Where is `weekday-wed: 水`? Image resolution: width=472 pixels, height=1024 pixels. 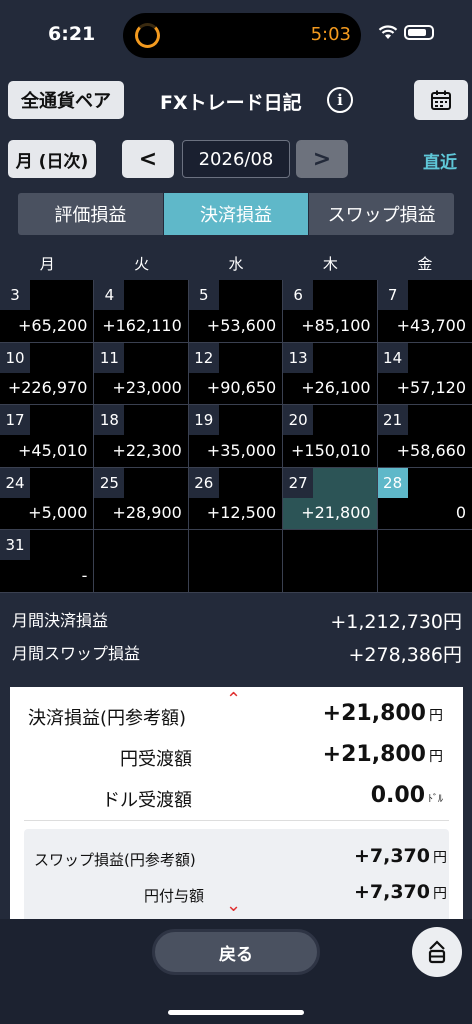
weekday-wed: 水 is located at coordinates (236, 263).